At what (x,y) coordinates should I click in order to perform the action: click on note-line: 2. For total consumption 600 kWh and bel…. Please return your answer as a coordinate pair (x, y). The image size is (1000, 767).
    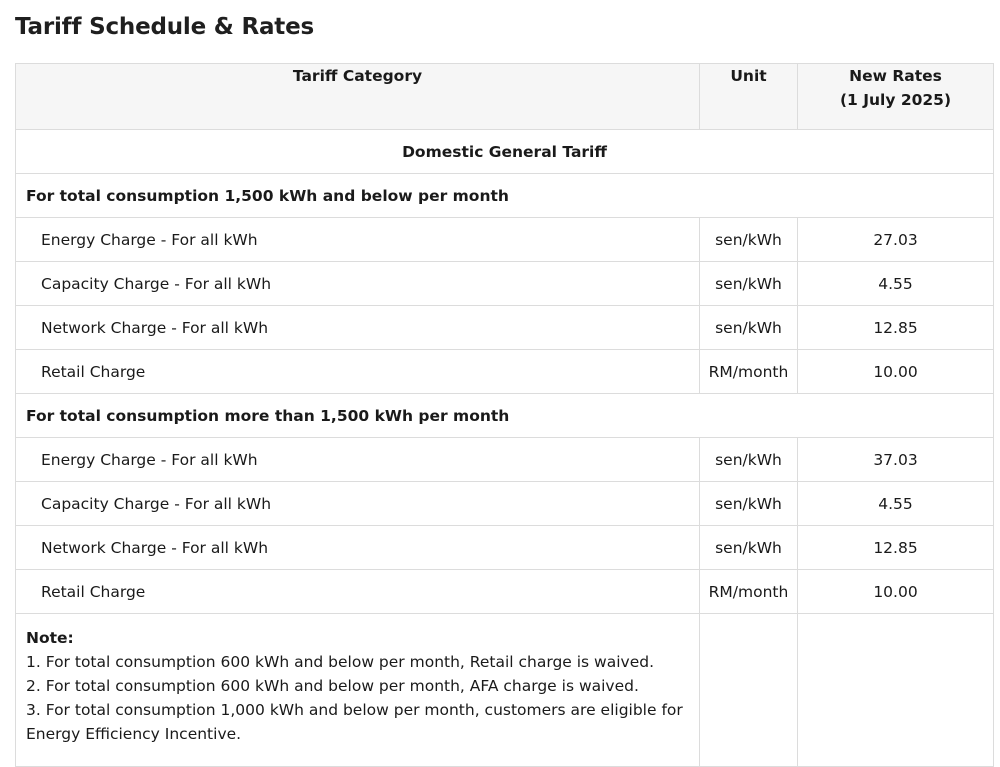
    Looking at the image, I should click on (332, 686).